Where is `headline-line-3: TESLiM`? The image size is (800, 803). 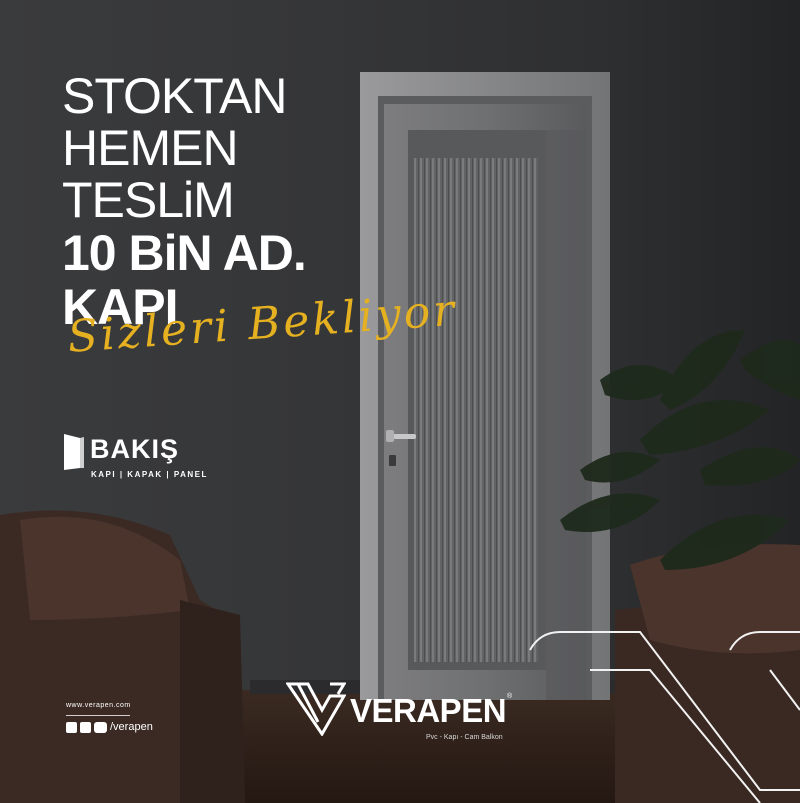
headline-line-3: TESLiM is located at coordinates (148, 200).